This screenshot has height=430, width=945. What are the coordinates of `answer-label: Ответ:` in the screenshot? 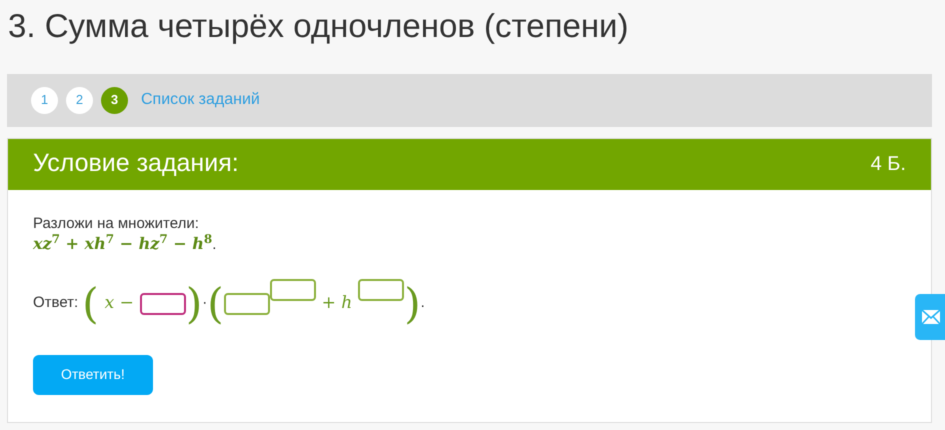 It's located at (55, 303).